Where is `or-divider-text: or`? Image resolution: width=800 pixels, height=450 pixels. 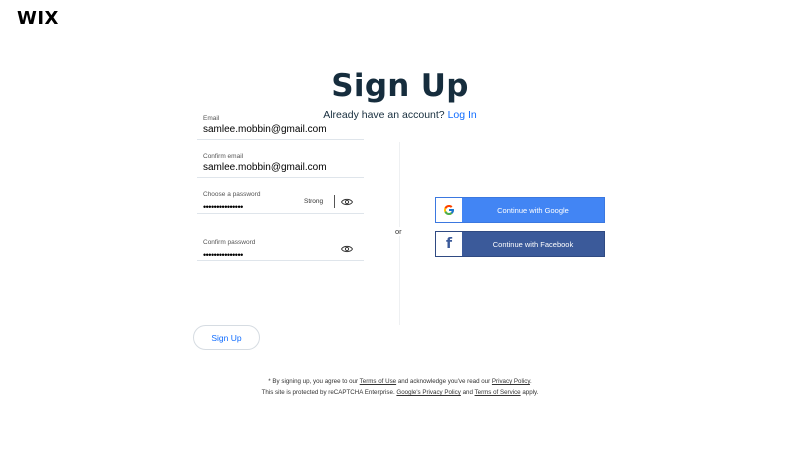 or-divider-text: or is located at coordinates (398, 231).